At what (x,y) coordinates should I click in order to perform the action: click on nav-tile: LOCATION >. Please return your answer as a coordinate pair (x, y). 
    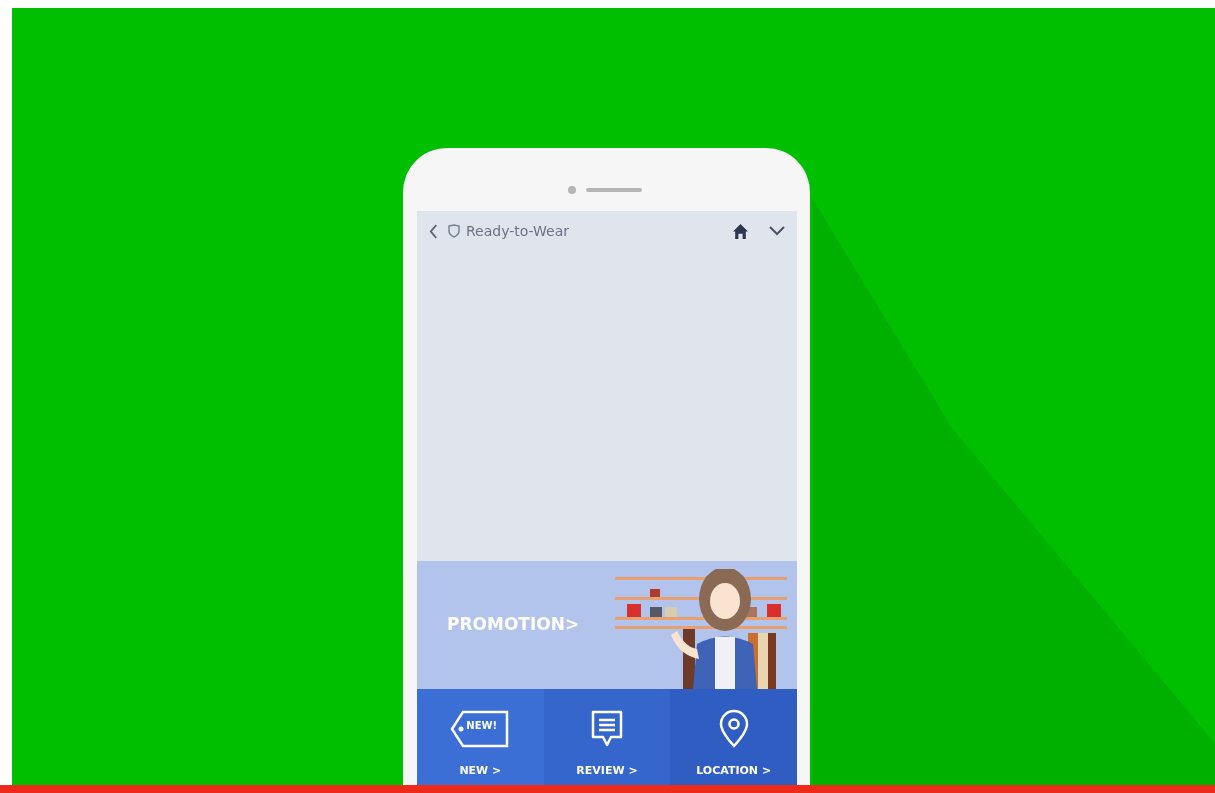
    Looking at the image, I should click on (733, 737).